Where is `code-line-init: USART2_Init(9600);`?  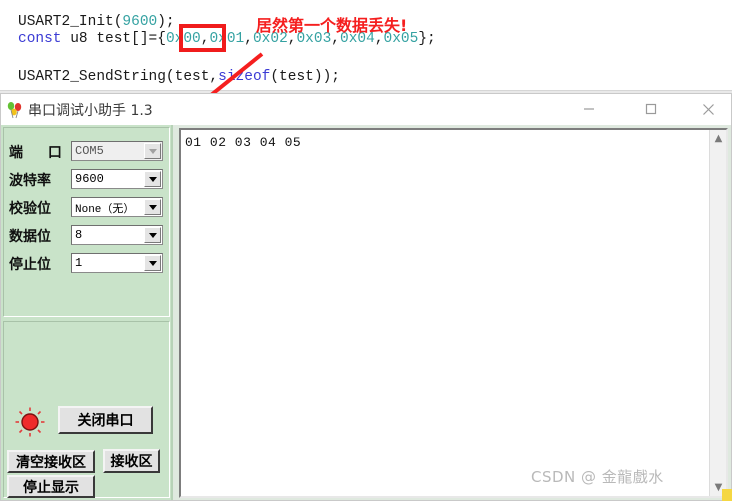
code-line-init: USART2_Init(9600); is located at coordinates (96, 22).